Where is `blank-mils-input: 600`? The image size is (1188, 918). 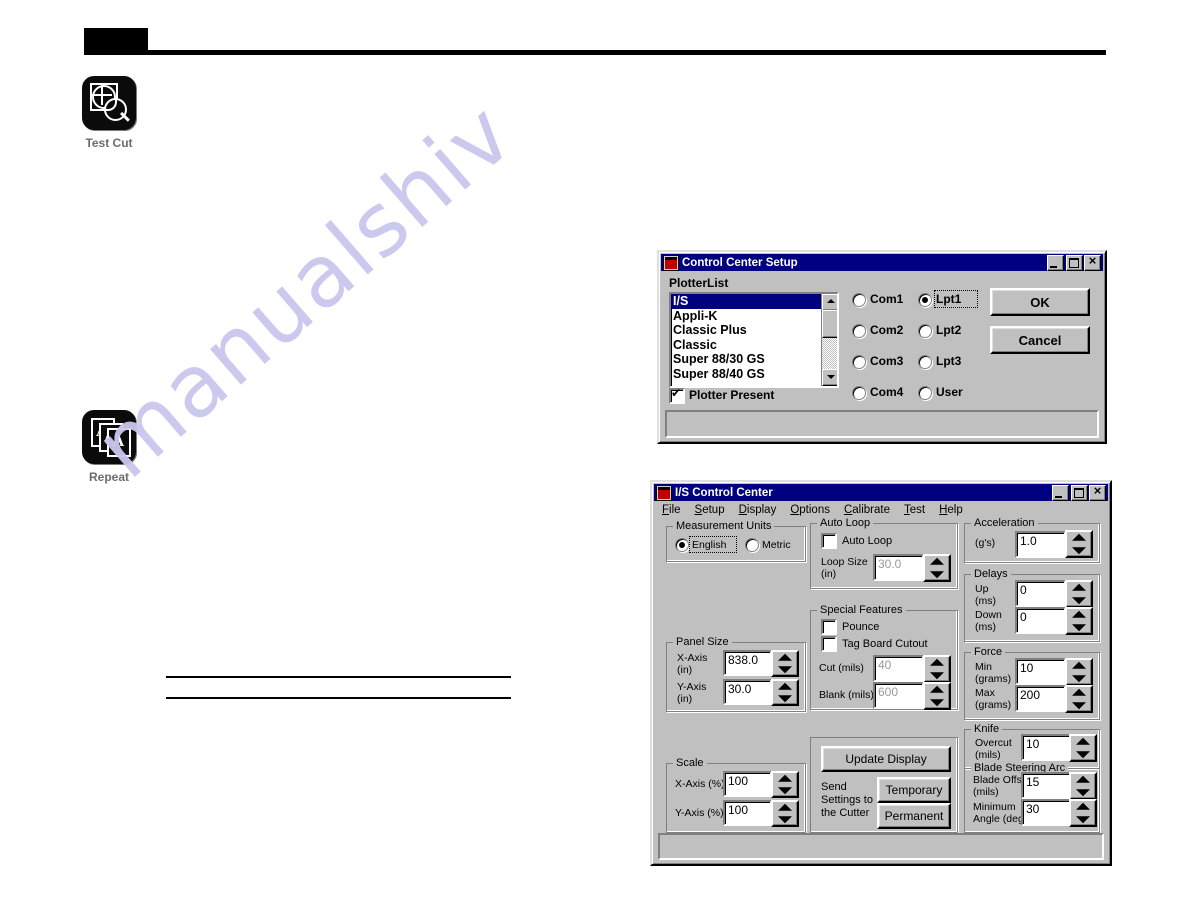 blank-mils-input: 600 is located at coordinates (898, 695).